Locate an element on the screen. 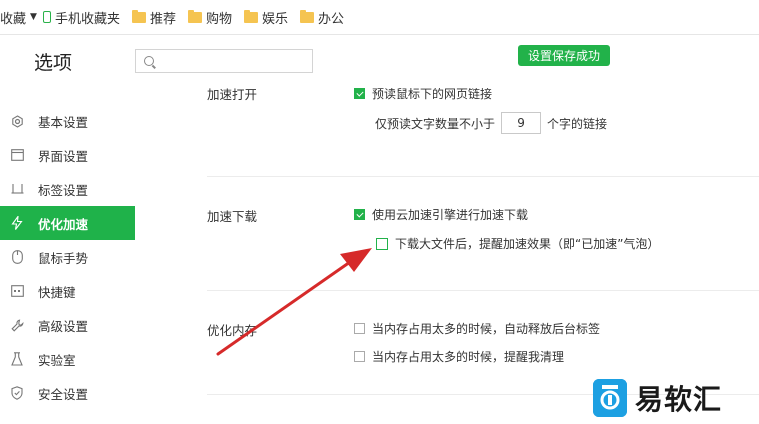 This screenshot has width=759, height=424. annotation-arrow is located at coordinates (294, 302).